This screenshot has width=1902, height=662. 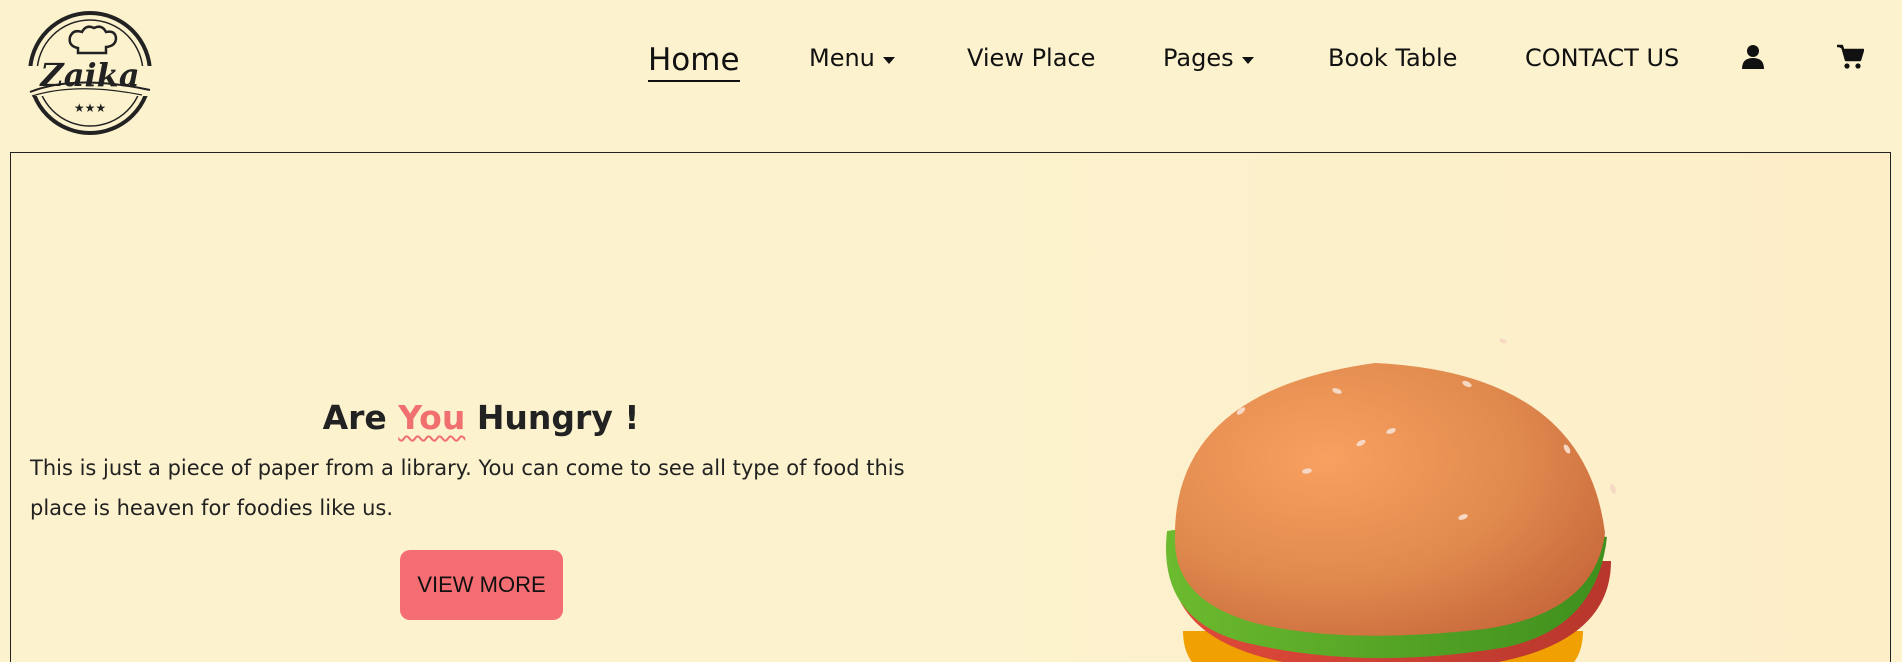 What do you see at coordinates (552, 417) in the screenshot?
I see `hero-title-end: Hungry !` at bounding box center [552, 417].